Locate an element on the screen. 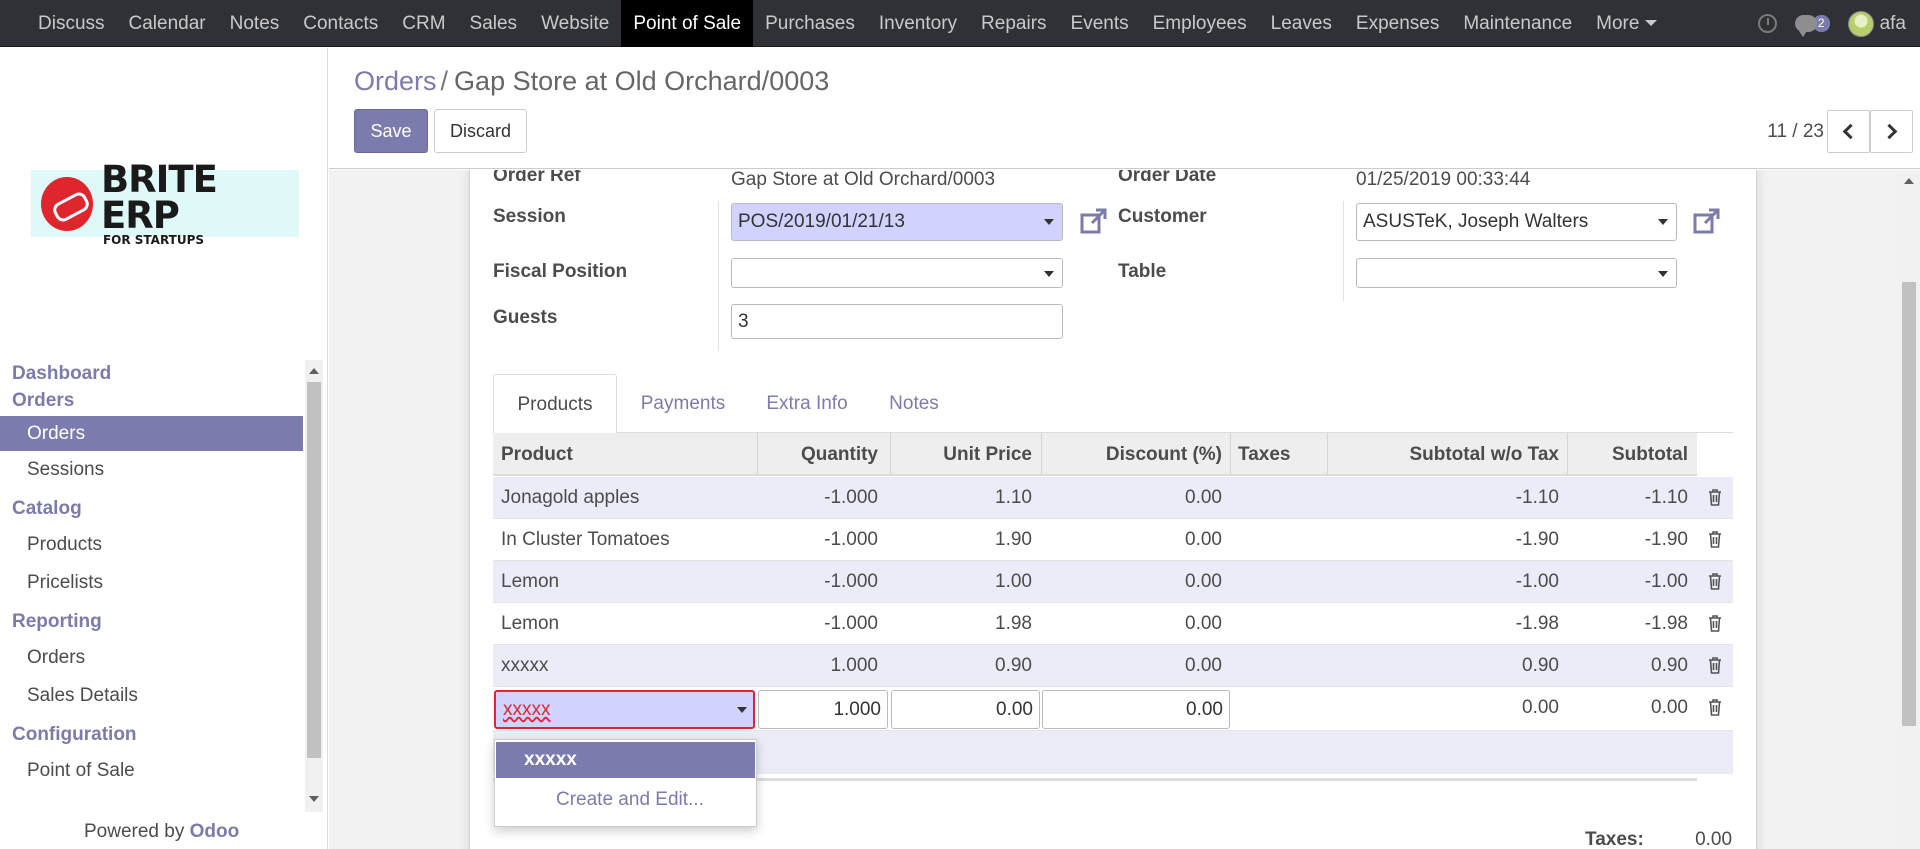  editing-row: xxxxx 1.000 0.00 0.00 0.00 0.00 is located at coordinates (1113, 709).